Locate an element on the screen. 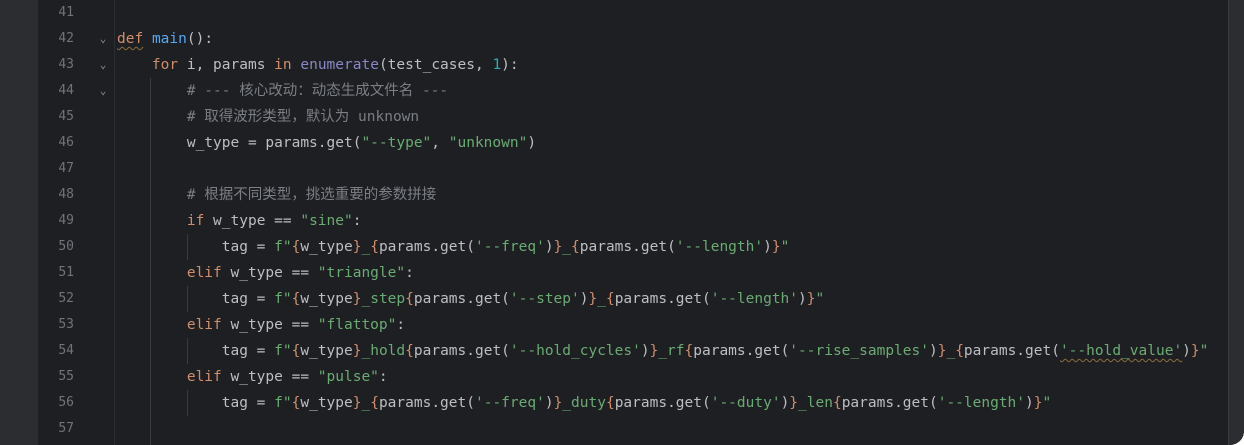 This screenshot has height=445, width=1244. code-token: _hold is located at coordinates (383, 351).